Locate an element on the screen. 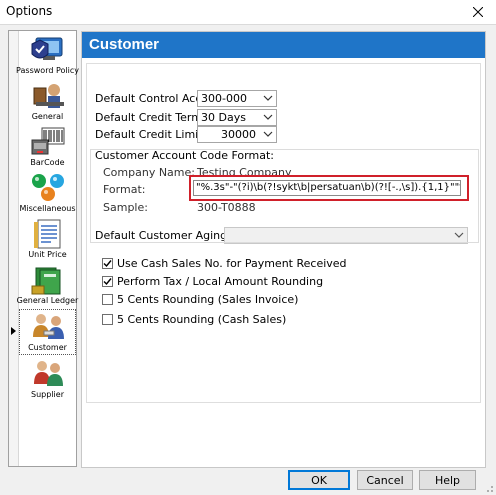  rounding-cash-sales-checkbox-row: 5 Cents Rounding (Cash Sales) is located at coordinates (194, 319).